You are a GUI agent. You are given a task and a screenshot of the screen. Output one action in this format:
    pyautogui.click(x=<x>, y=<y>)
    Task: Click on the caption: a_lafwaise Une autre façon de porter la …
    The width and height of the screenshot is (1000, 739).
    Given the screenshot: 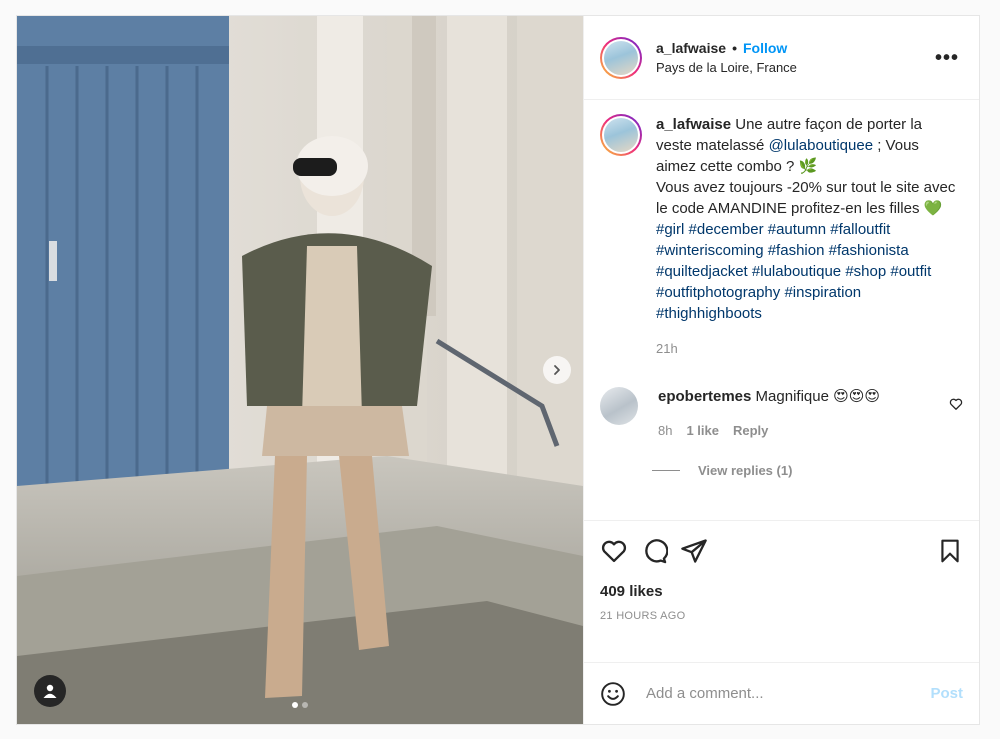 What is the action you would take?
    pyautogui.click(x=781, y=236)
    